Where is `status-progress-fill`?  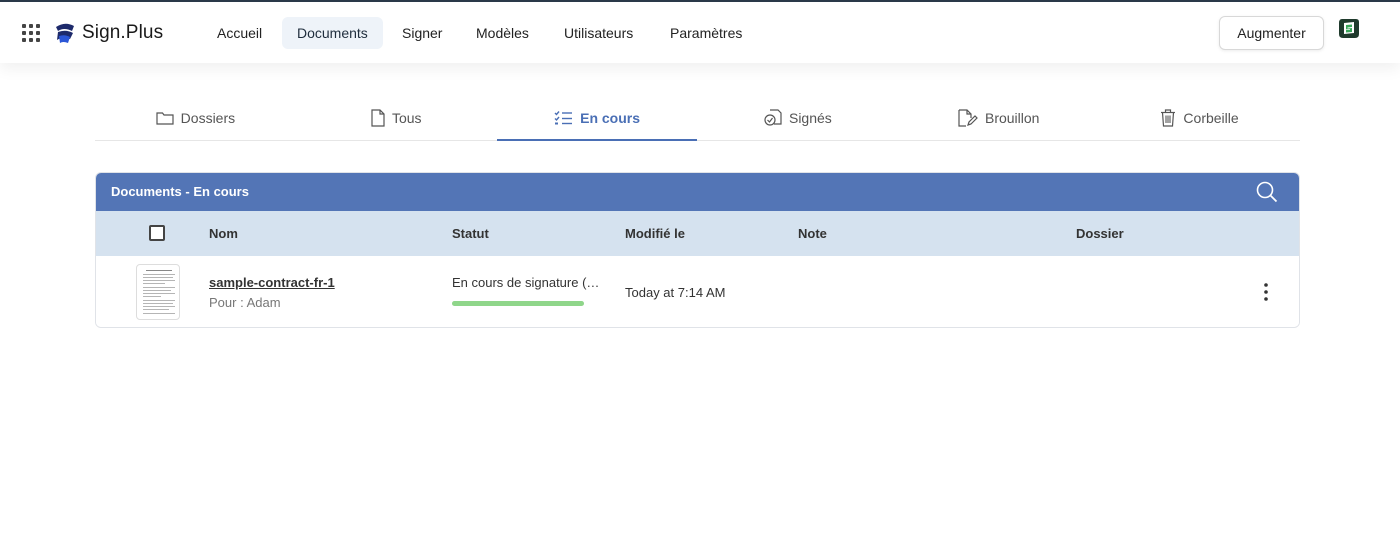 status-progress-fill is located at coordinates (518, 303).